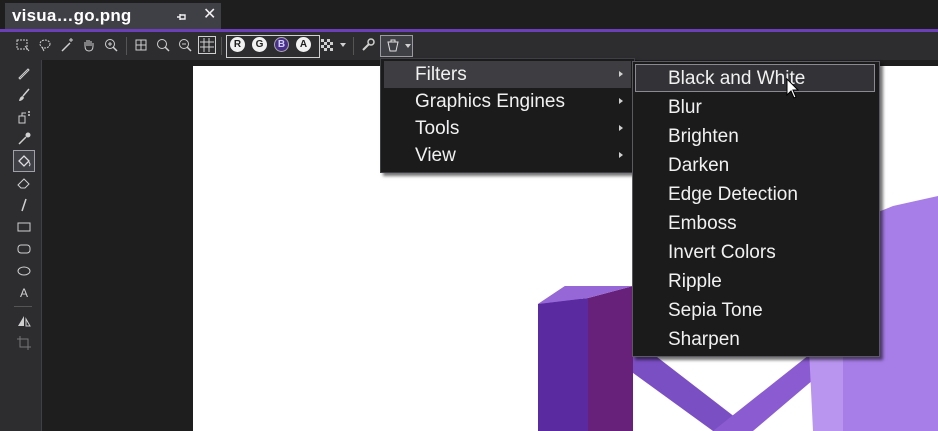 The width and height of the screenshot is (938, 431). What do you see at coordinates (507, 128) in the screenshot?
I see `menu-item-tools: Tools` at bounding box center [507, 128].